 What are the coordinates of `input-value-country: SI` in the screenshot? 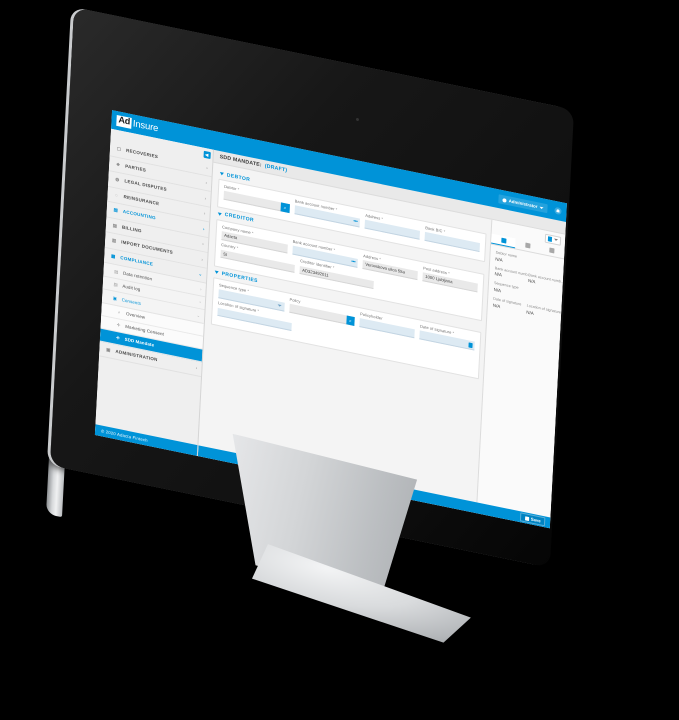 It's located at (225, 253).